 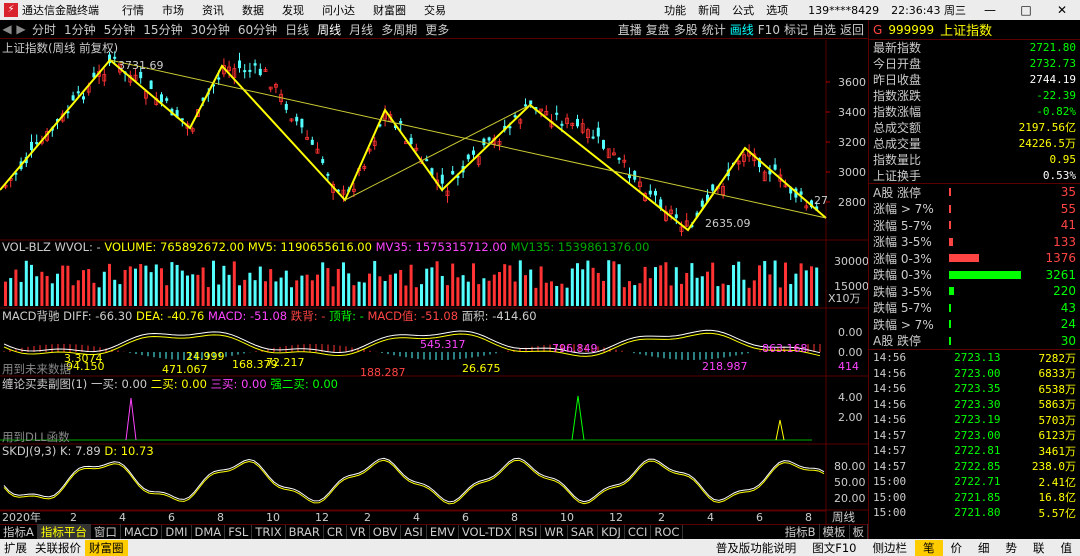 What do you see at coordinates (890, 404) in the screenshot?
I see `trade-time: 14:56` at bounding box center [890, 404].